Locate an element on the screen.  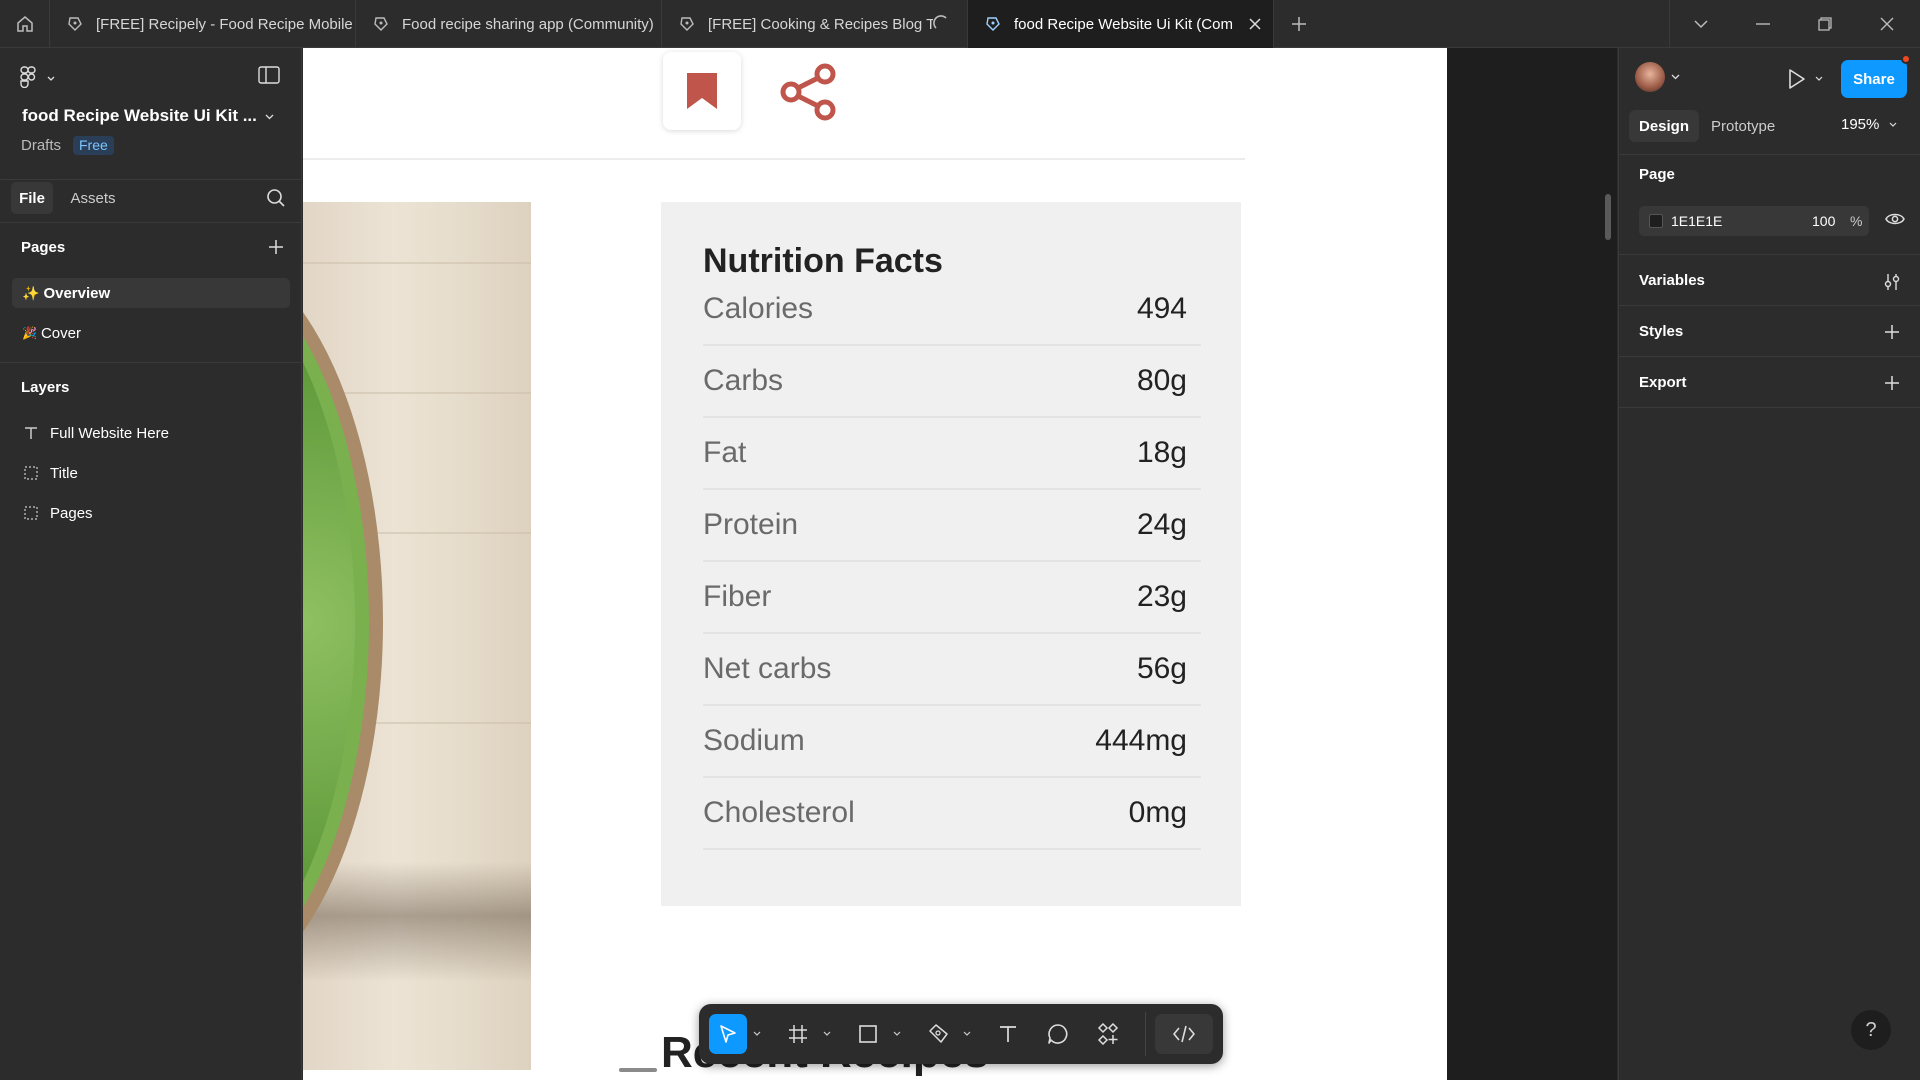
search-icon is located at coordinates (276, 198).